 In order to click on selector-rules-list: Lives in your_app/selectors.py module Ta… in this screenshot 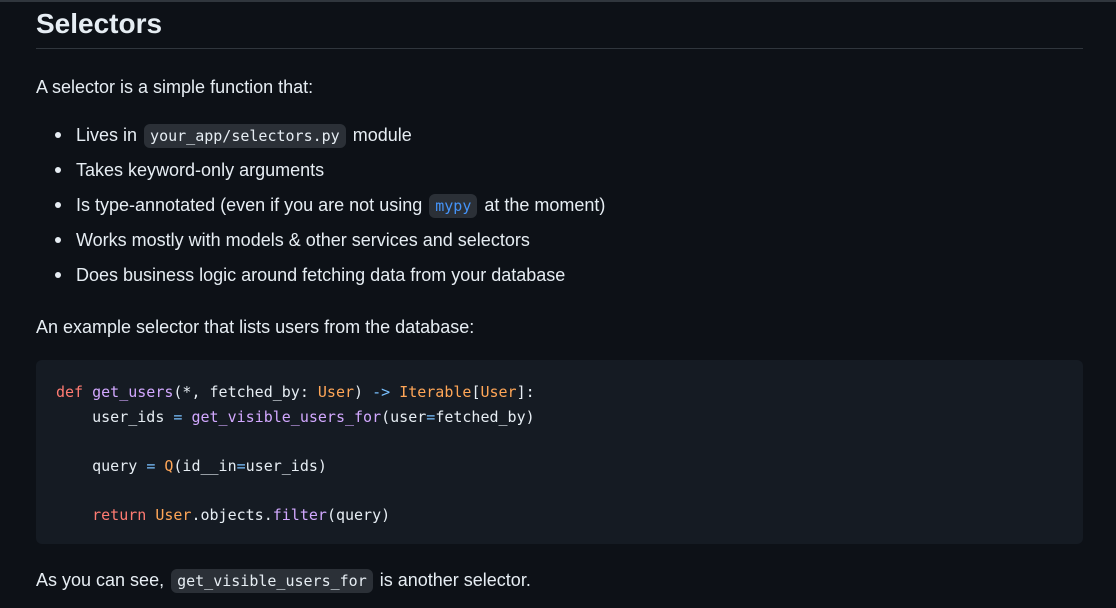, I will do `click(320, 210)`.